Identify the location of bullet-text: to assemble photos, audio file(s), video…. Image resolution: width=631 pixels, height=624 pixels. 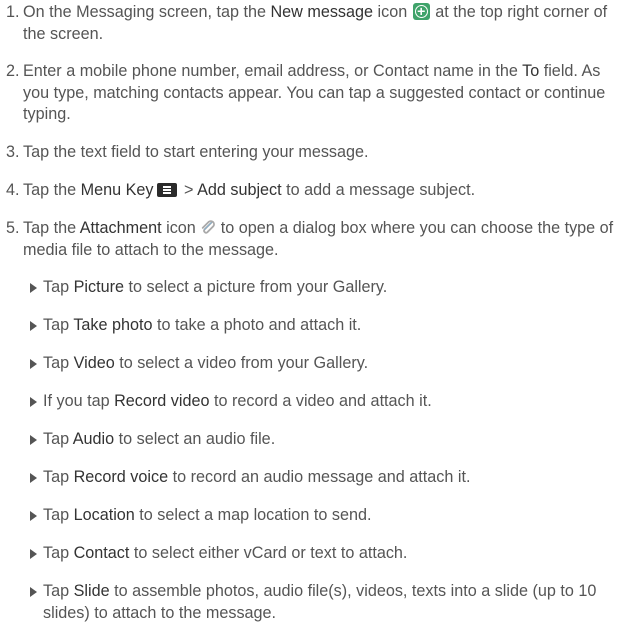
(320, 602).